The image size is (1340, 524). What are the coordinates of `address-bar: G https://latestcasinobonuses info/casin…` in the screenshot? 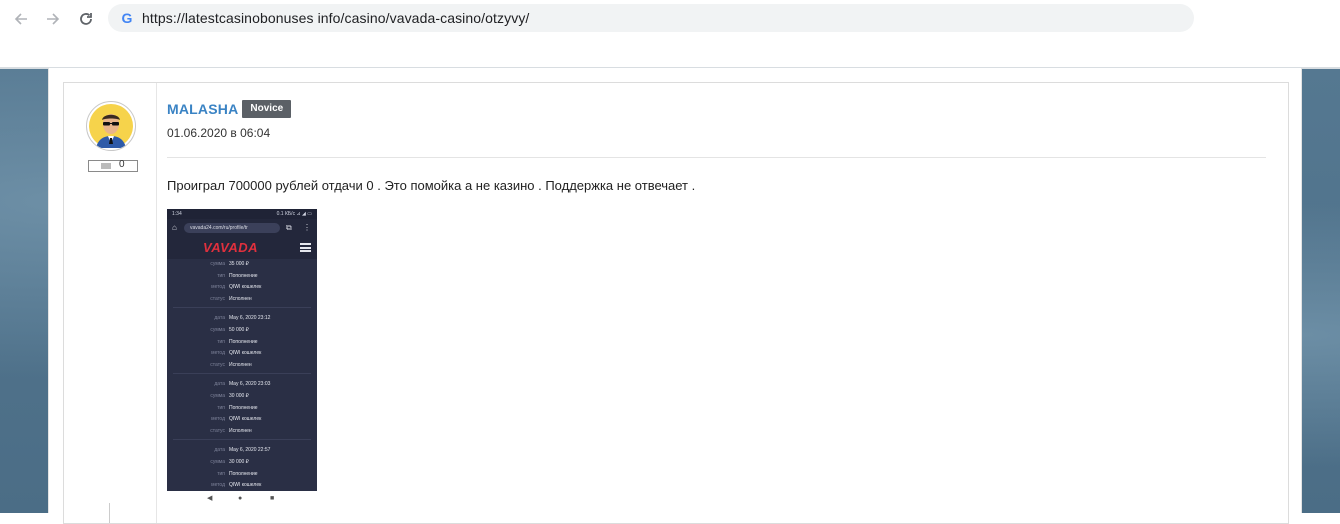 It's located at (651, 18).